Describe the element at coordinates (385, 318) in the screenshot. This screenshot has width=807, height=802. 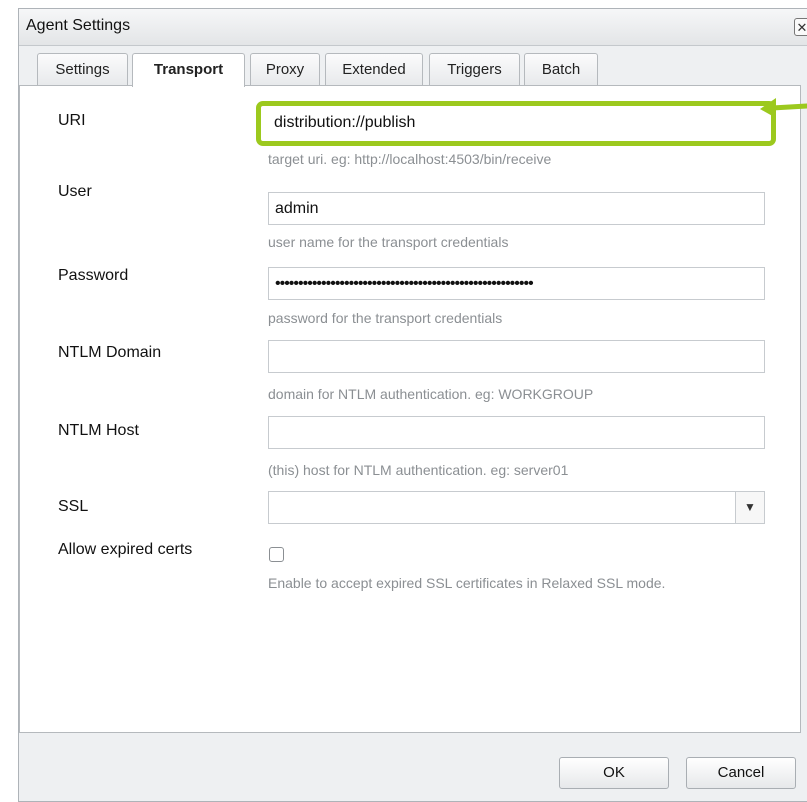
I see `password-hint: password for the transport credentials` at that location.